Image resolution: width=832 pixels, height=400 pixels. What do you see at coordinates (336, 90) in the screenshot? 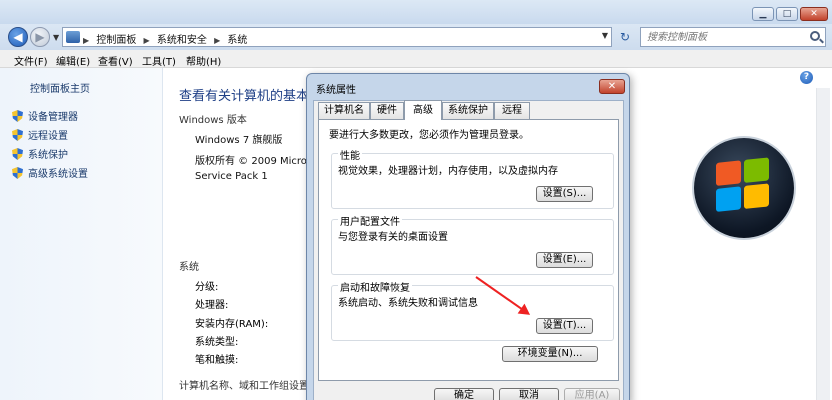
I see `dialog-title: 系统属性` at bounding box center [336, 90].